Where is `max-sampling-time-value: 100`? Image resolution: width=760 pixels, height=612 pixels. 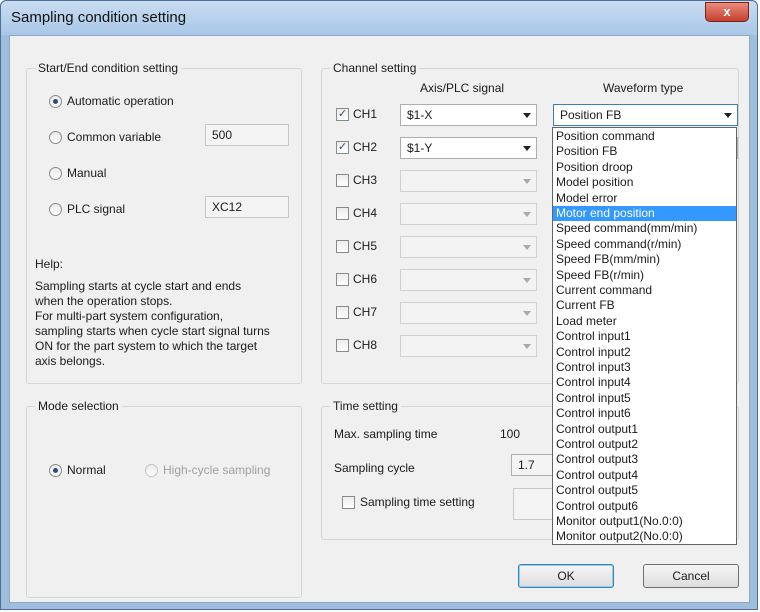
max-sampling-time-value: 100 is located at coordinates (510, 434).